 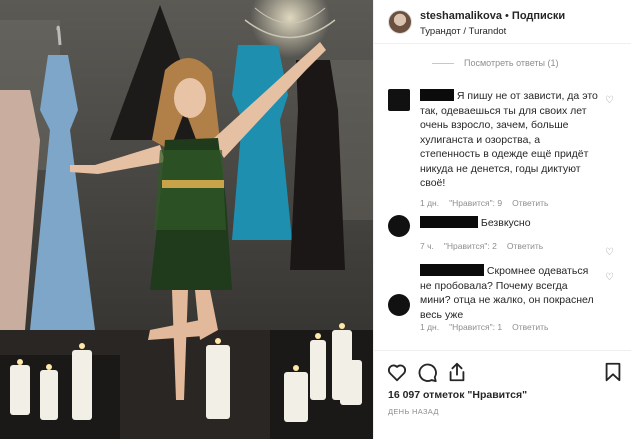 I want to click on post-actions: 16 097 отметок "Нравится" ДЕНЬ НАЗАД, so click(x=502, y=394).